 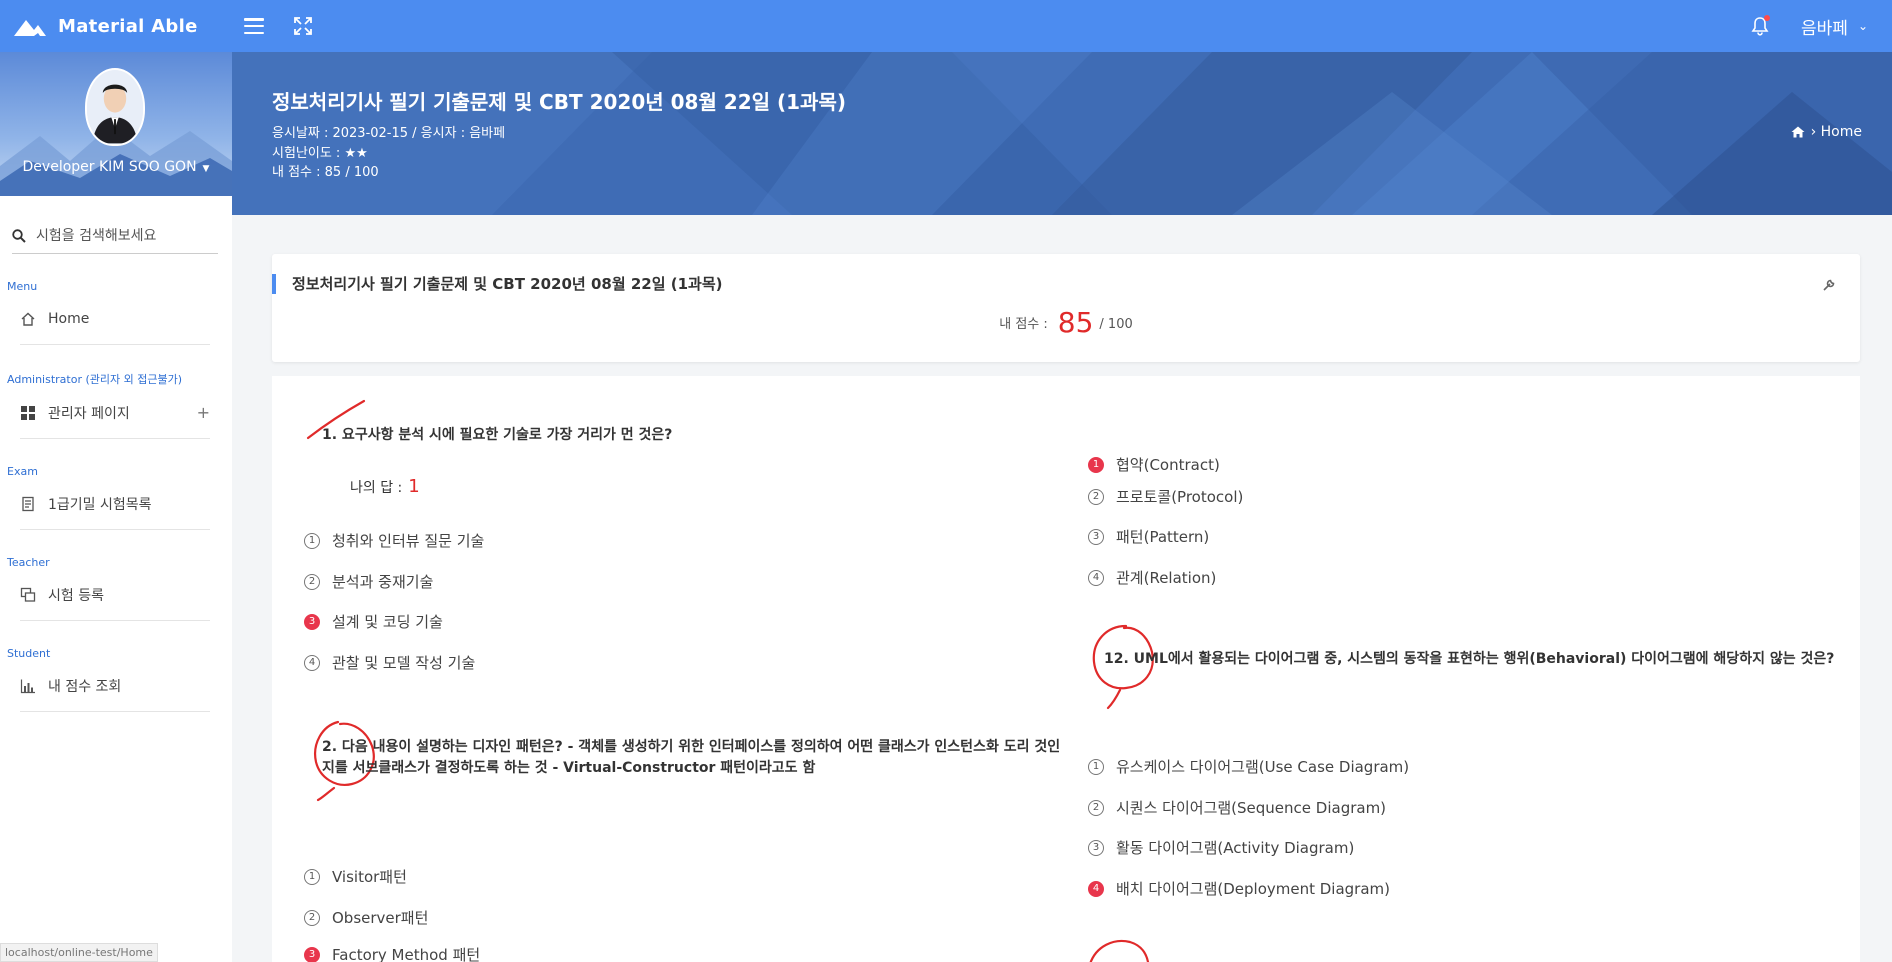 What do you see at coordinates (1263, 767) in the screenshot?
I see `option-text: 유스케이스 다이어그램(Use Case Diagram)` at bounding box center [1263, 767].